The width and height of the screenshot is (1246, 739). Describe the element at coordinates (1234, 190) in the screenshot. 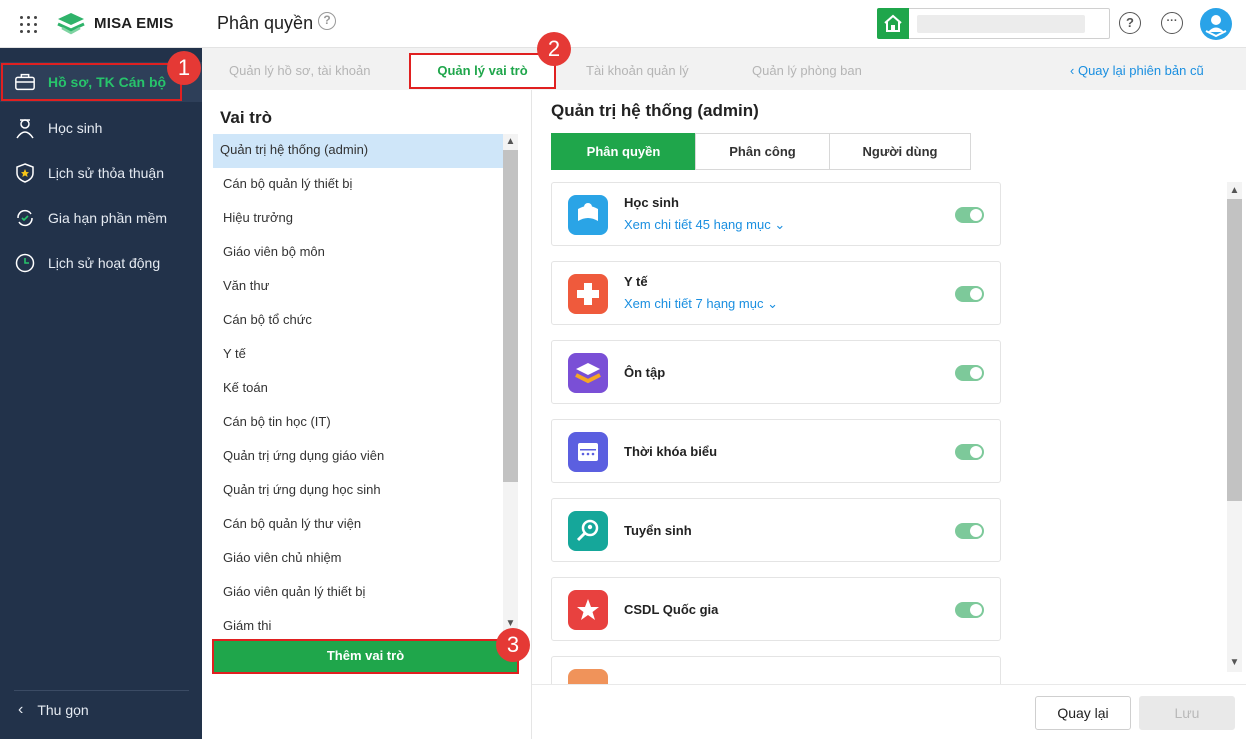

I see `modules-scroll-up-arrow-icon: ▲` at that location.